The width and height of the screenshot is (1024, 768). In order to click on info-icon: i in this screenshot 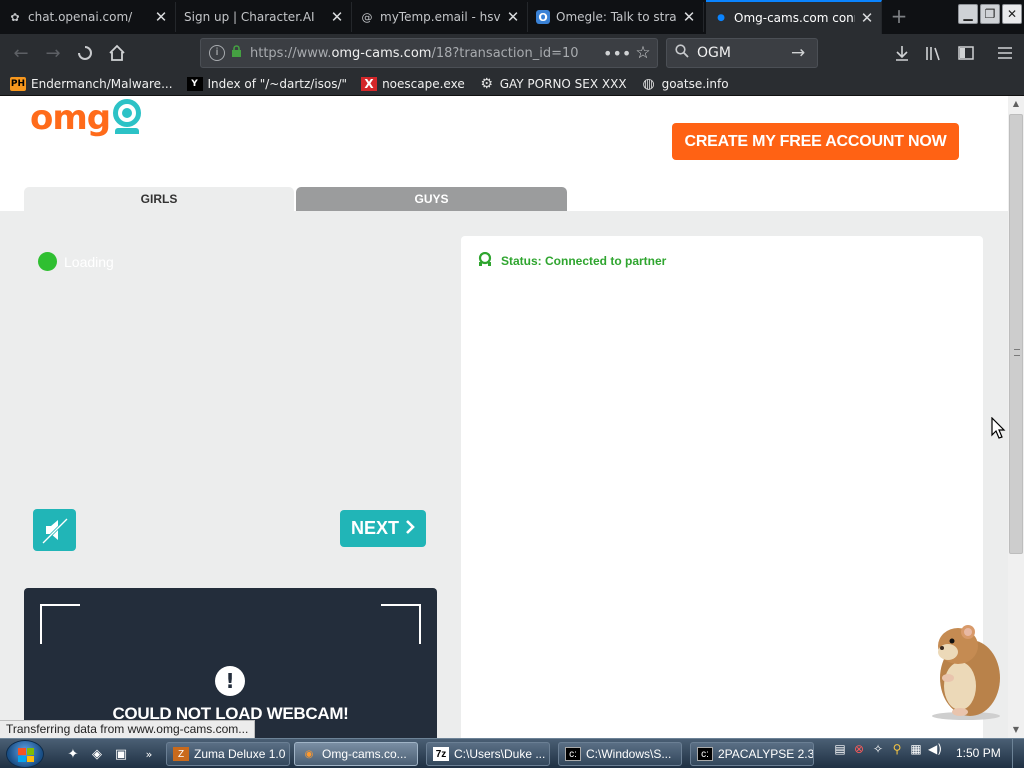, I will do `click(217, 53)`.